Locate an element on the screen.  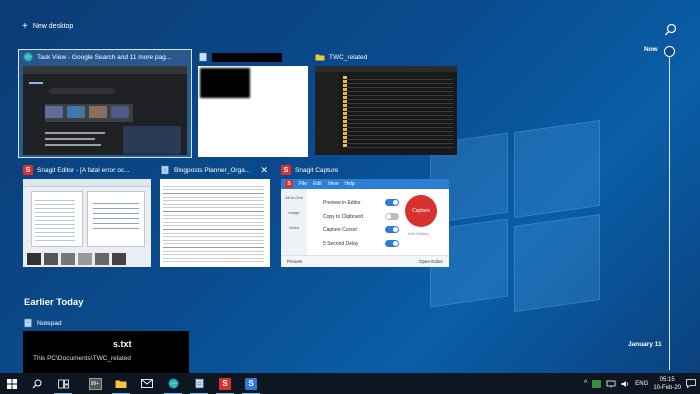
system-tray: ^ ENG 05:15 10-Feb-20 is located at coordinates (642, 383).